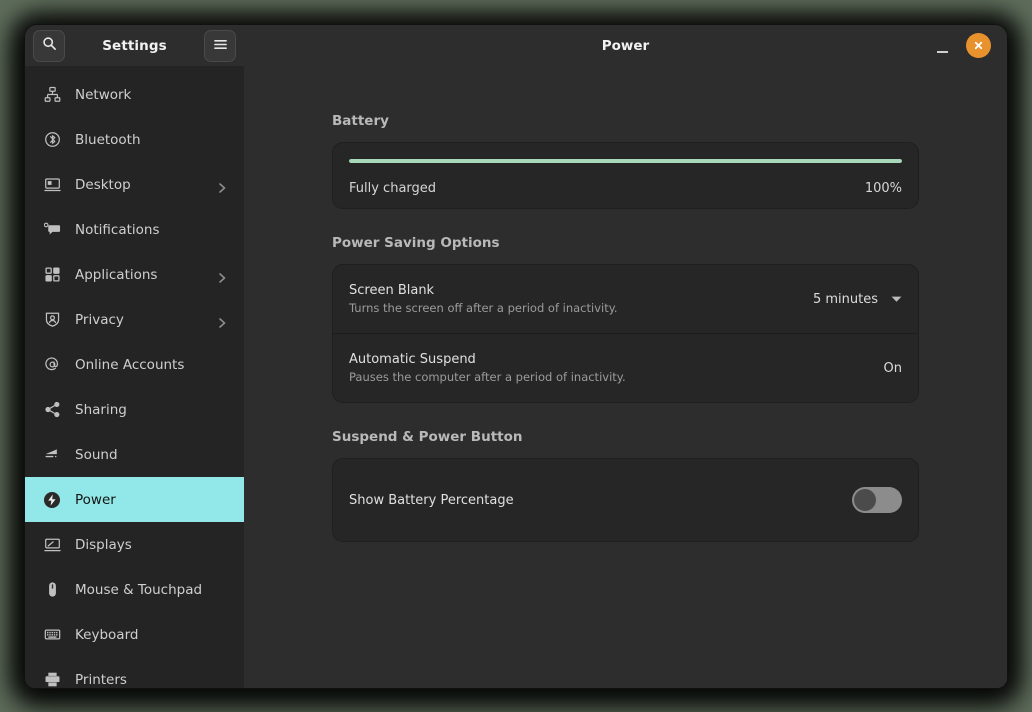 This screenshot has height=712, width=1032. I want to click on power-saving-section-title: Power Saving Options, so click(416, 243).